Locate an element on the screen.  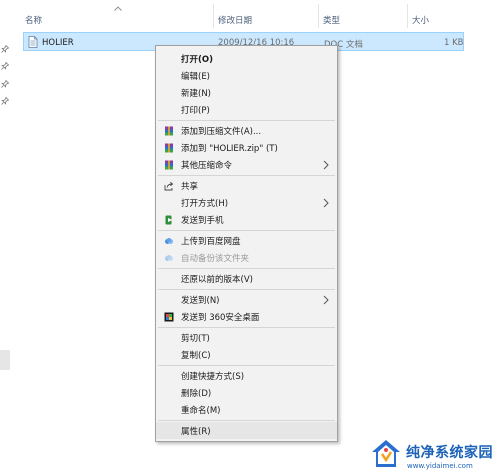
menu-item-label: 上传到百度网盘 is located at coordinates (211, 242).